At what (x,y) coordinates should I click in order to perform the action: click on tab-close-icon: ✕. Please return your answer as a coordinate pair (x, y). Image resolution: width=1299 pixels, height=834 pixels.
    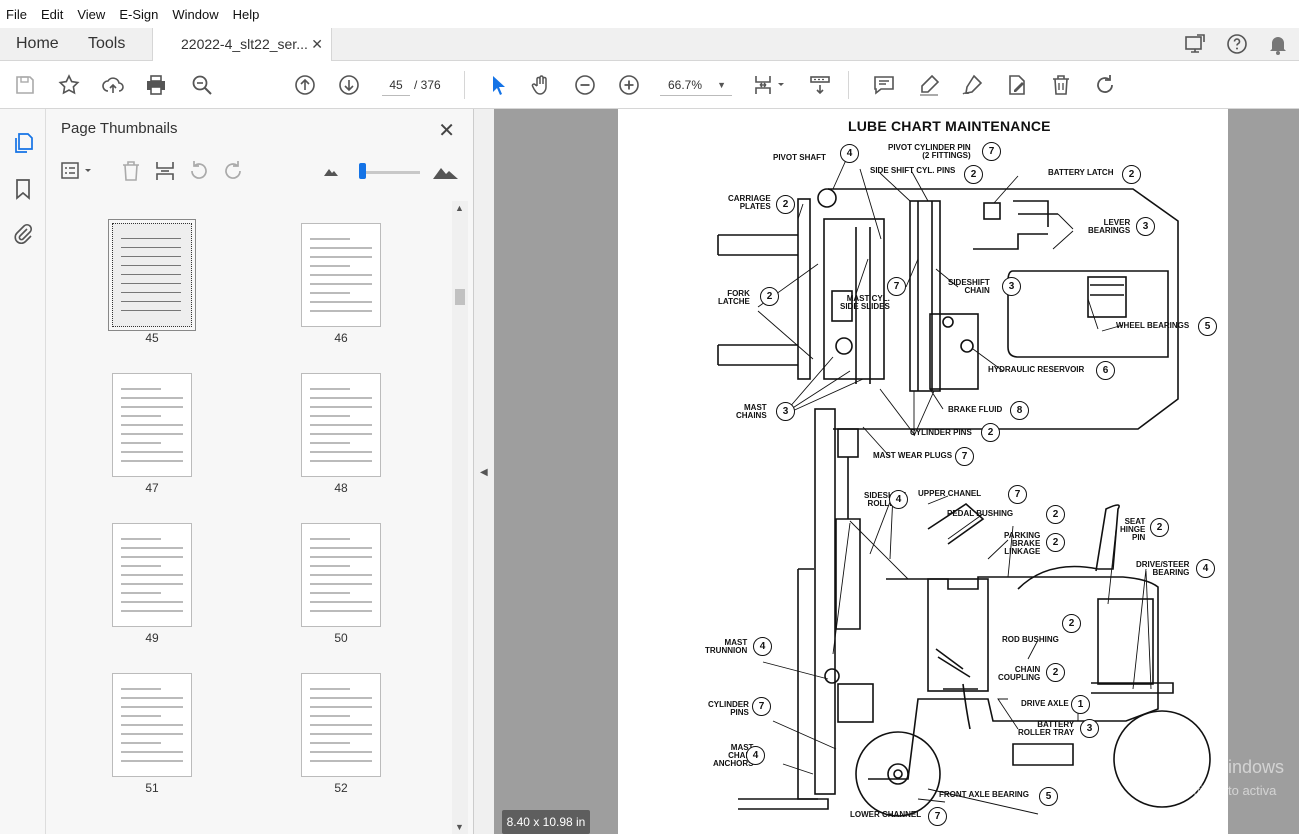
    Looking at the image, I should click on (317, 44).